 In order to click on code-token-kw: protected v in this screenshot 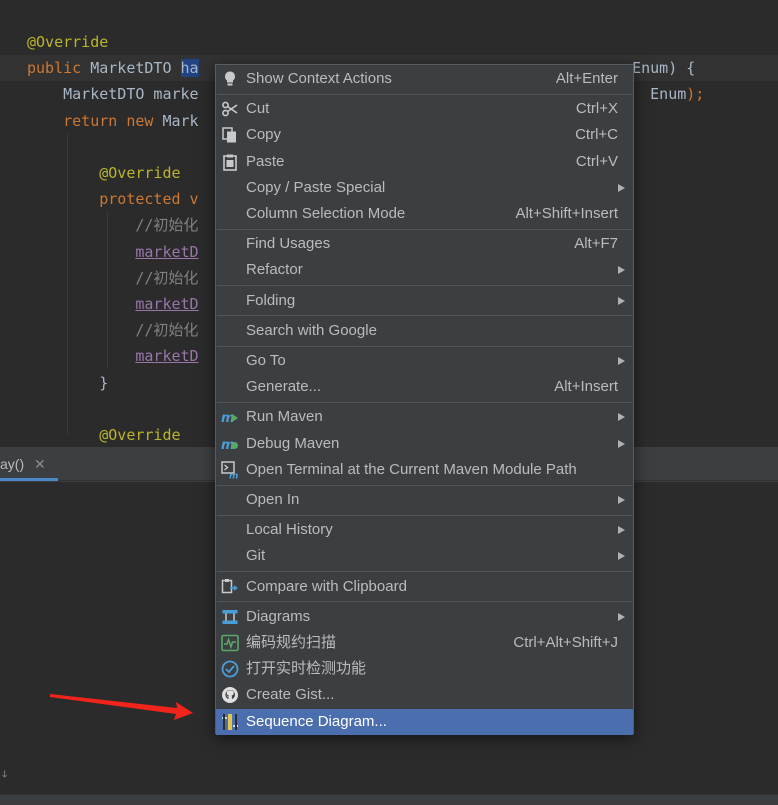, I will do `click(149, 199)`.